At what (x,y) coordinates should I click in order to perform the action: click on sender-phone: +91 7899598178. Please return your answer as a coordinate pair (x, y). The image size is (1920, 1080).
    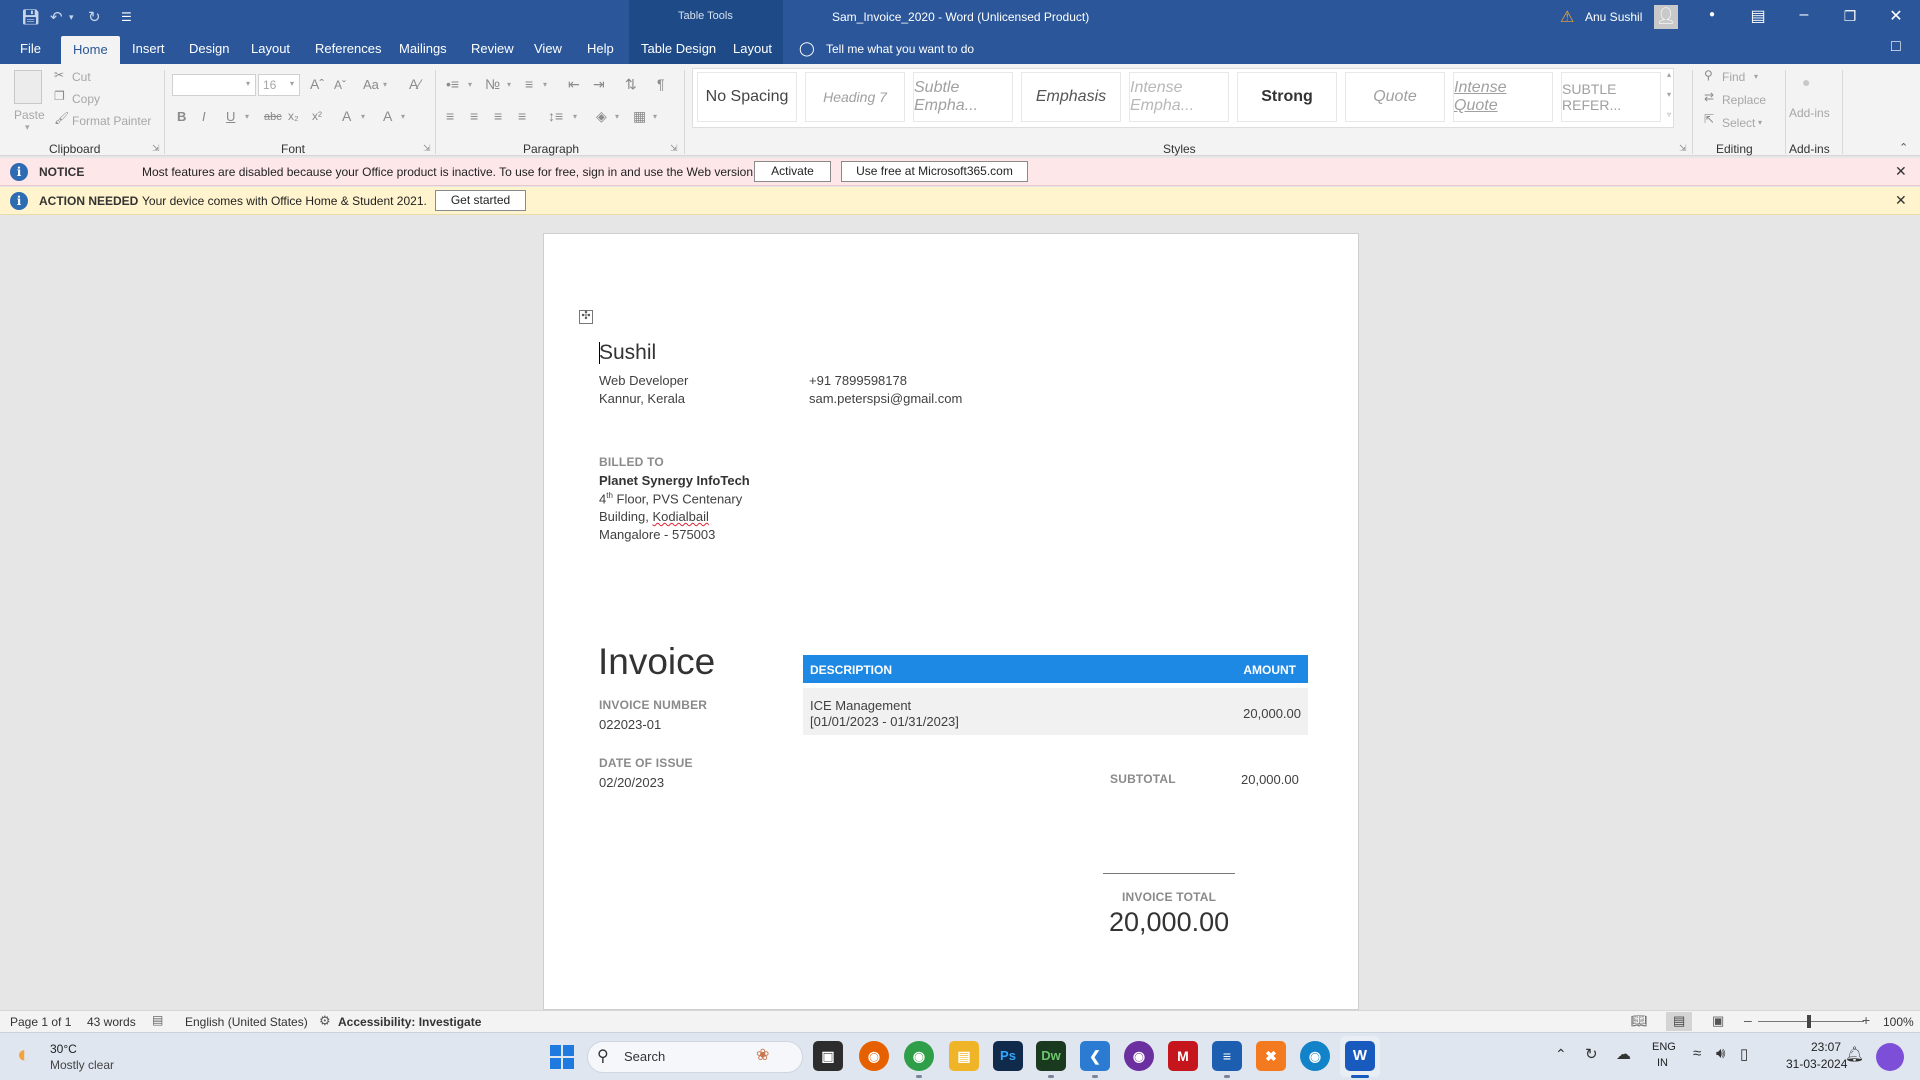
    Looking at the image, I should click on (858, 380).